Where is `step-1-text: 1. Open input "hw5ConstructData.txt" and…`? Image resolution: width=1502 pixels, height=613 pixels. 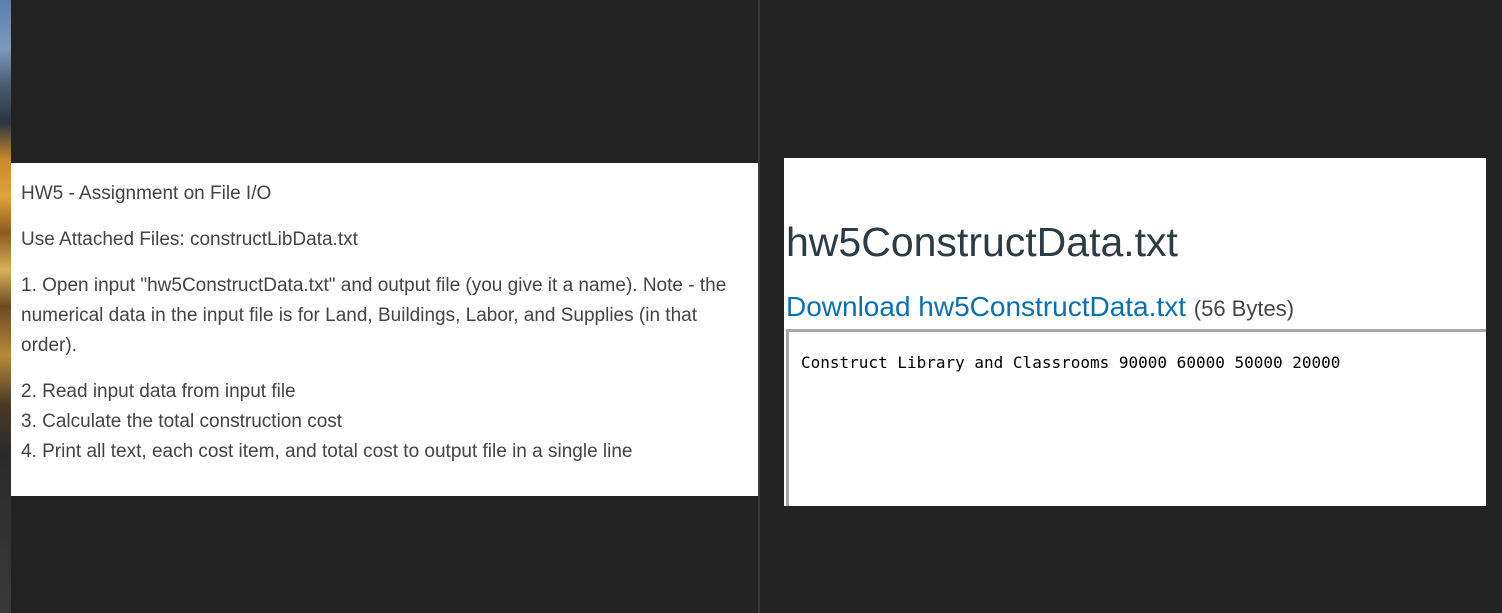 step-1-text: 1. Open input "hw5ConstructData.txt" and… is located at coordinates (374, 315).